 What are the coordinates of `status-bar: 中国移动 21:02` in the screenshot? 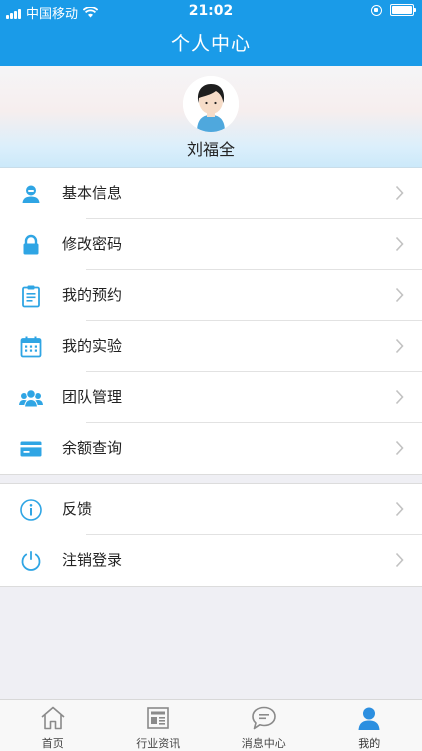 It's located at (211, 11).